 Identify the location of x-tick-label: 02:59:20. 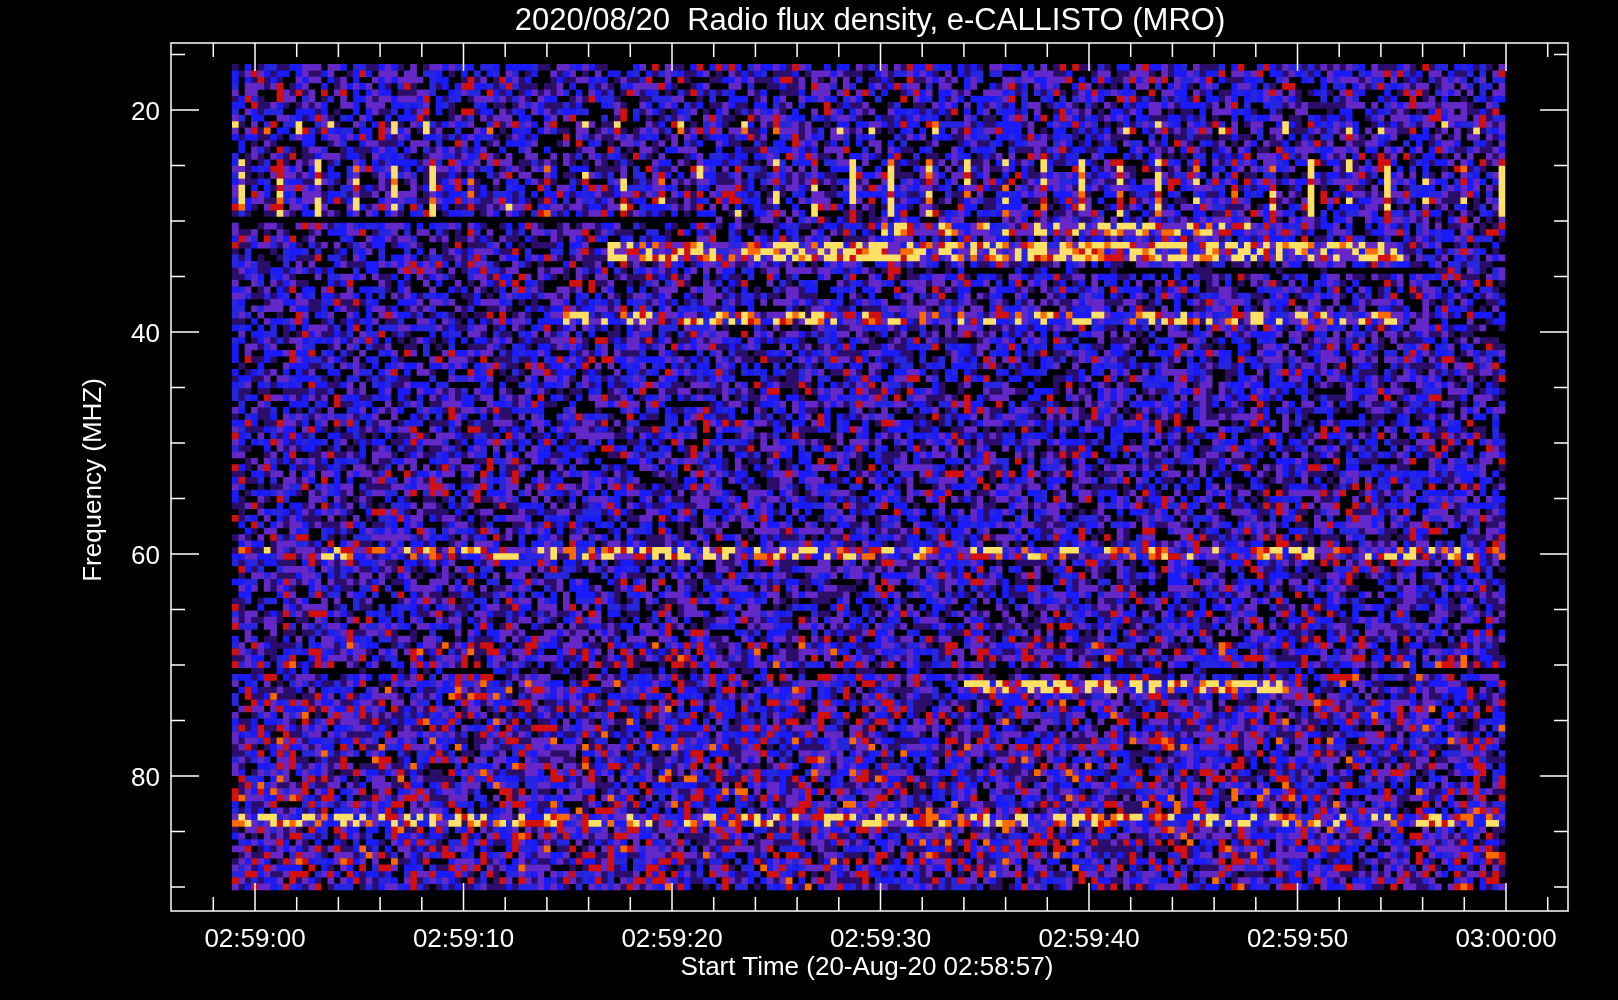
(672, 938).